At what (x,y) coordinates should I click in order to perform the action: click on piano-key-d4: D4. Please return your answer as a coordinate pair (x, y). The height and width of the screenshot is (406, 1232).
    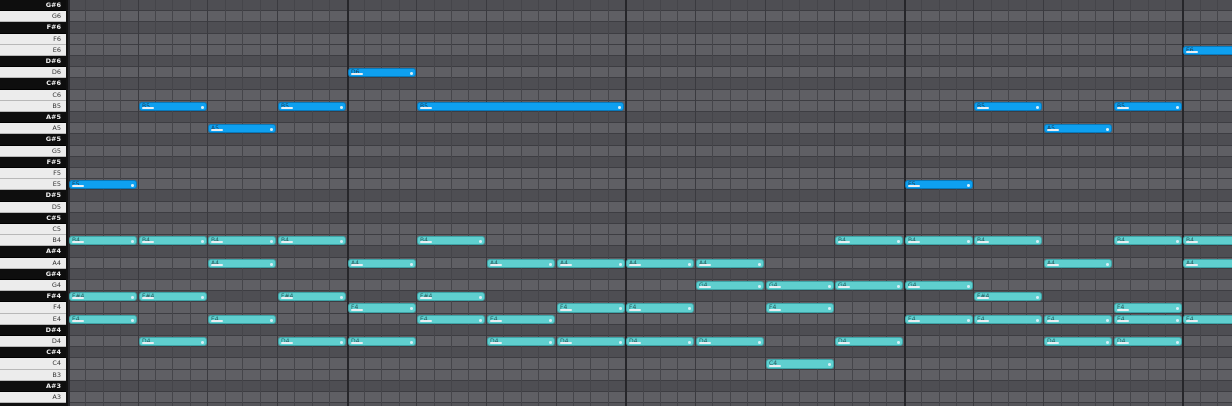
    Looking at the image, I should click on (33, 341).